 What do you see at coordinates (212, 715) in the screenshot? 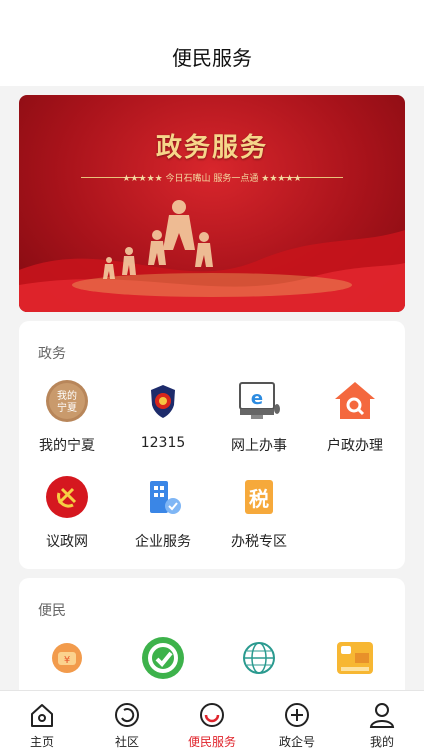
I see `smile-icon` at bounding box center [212, 715].